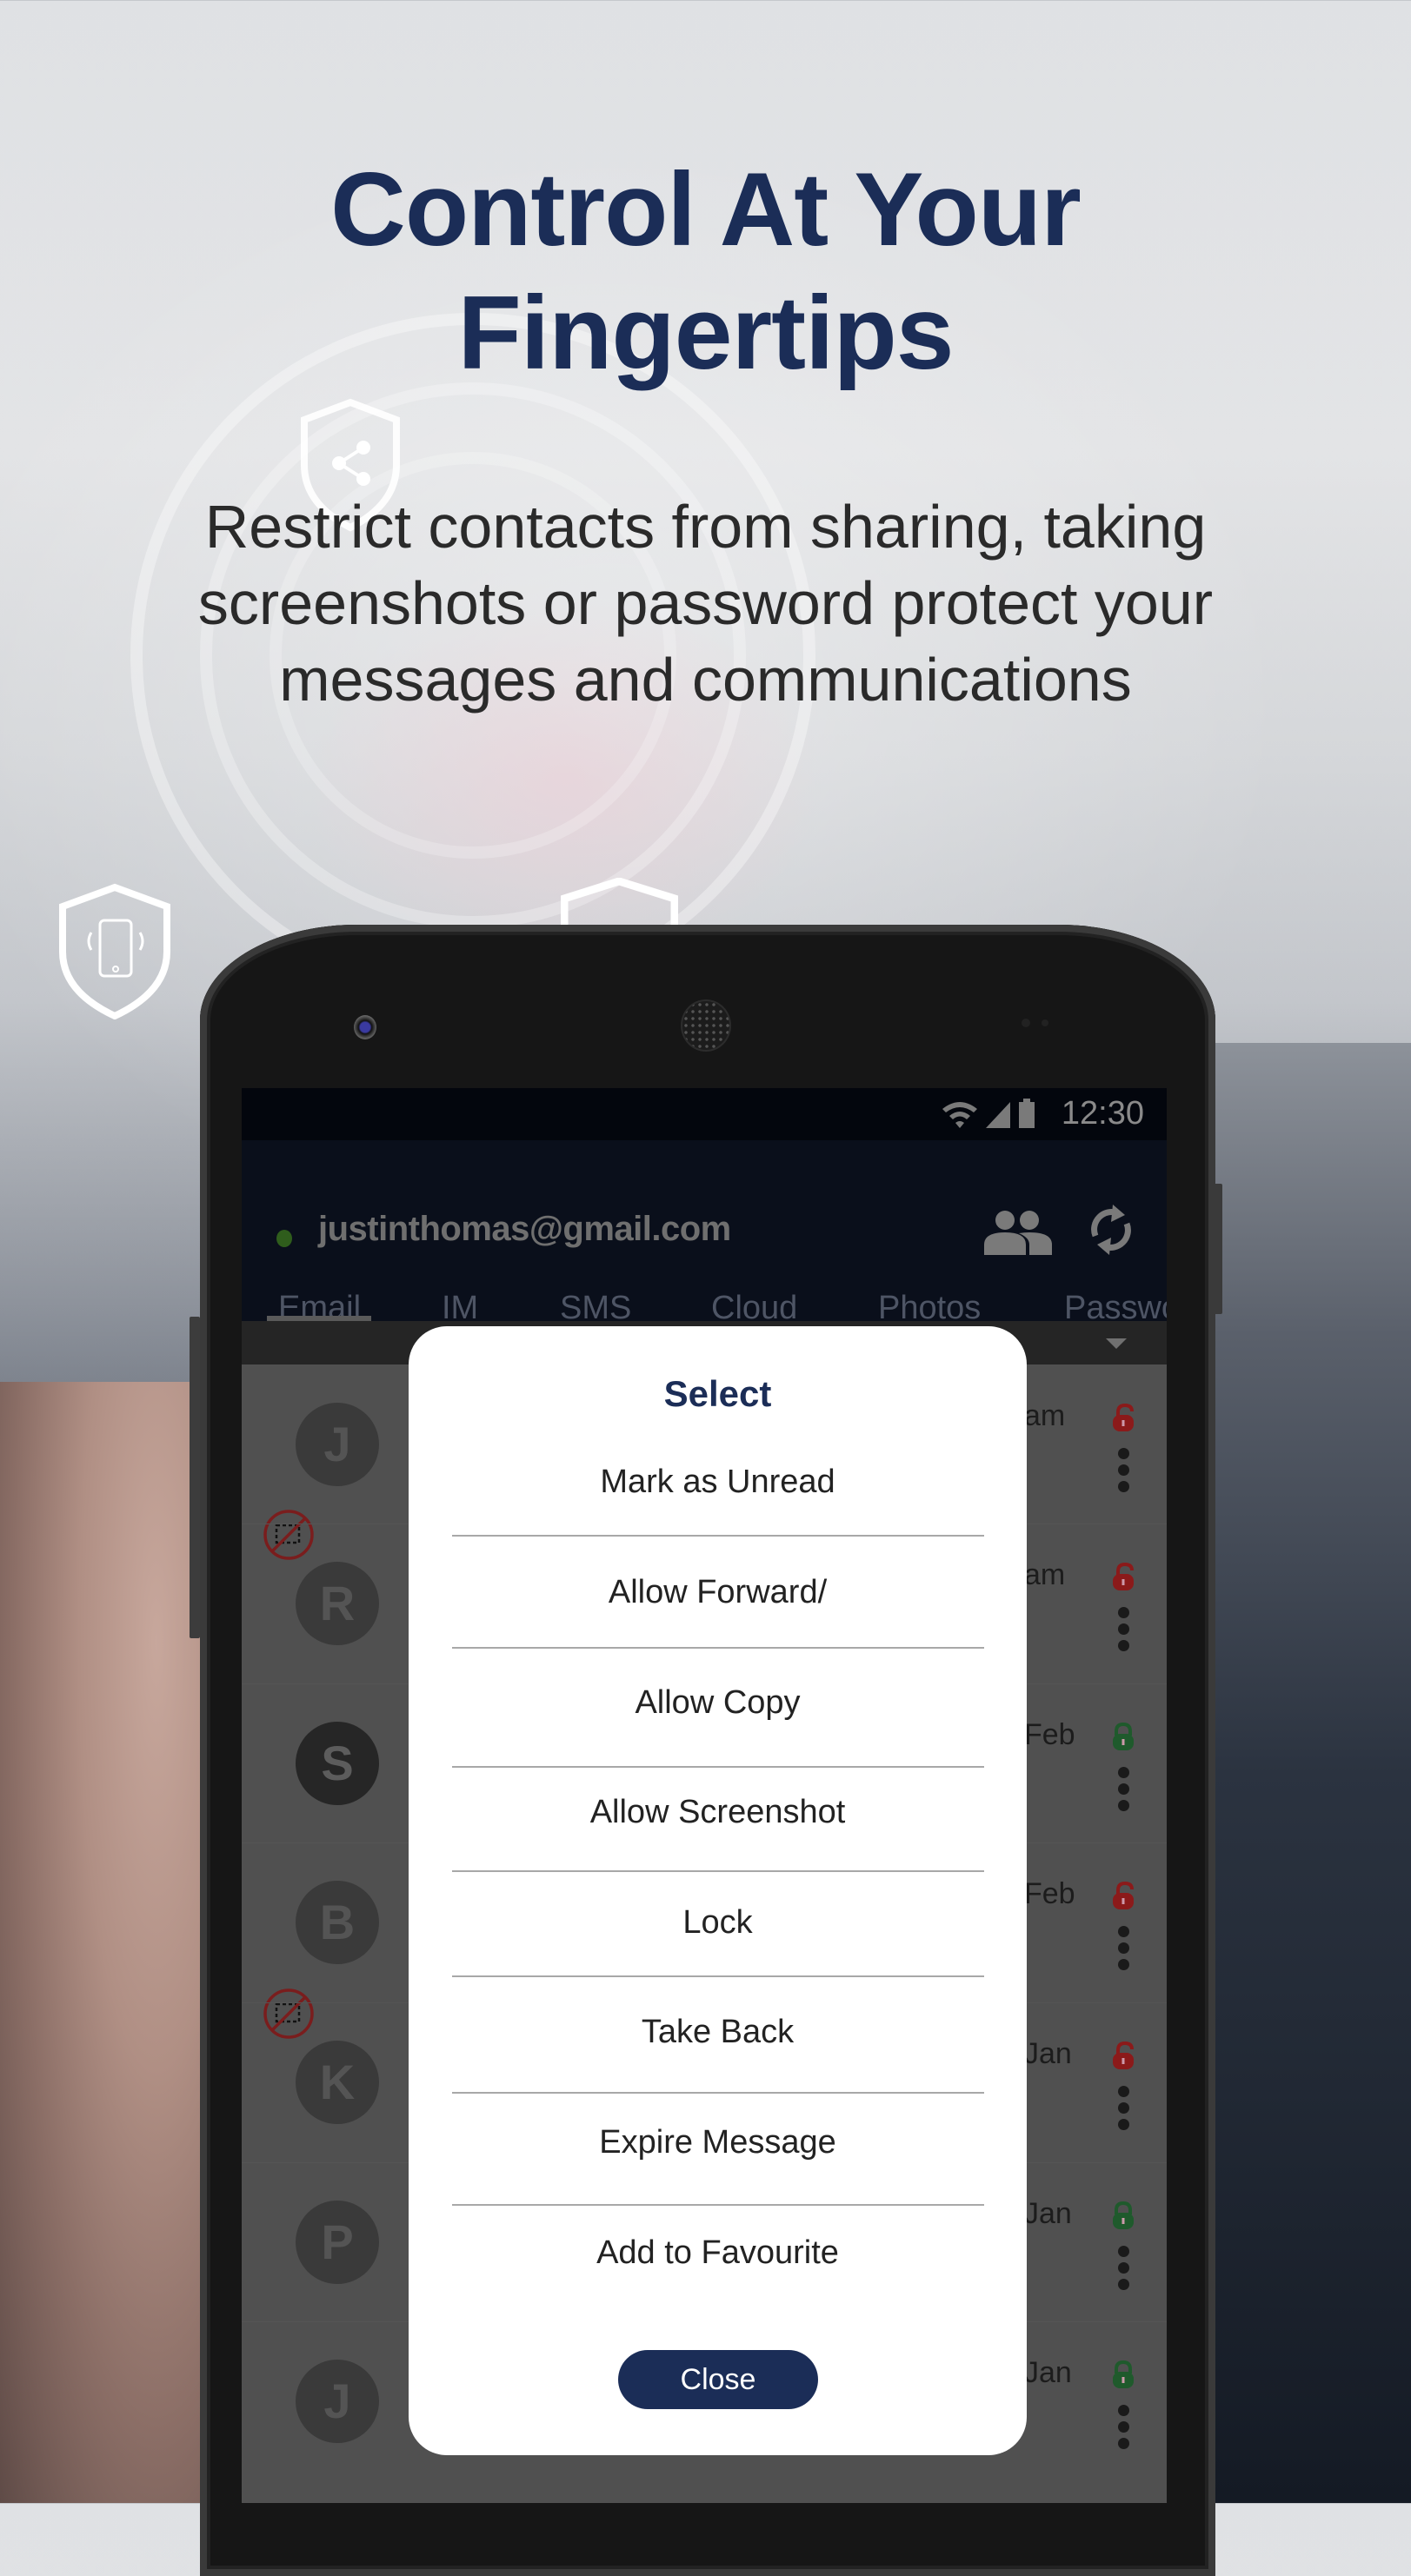 This screenshot has width=1411, height=2576. Describe the element at coordinates (705, 680) in the screenshot. I see `subtitle-line: messages and communications` at that location.